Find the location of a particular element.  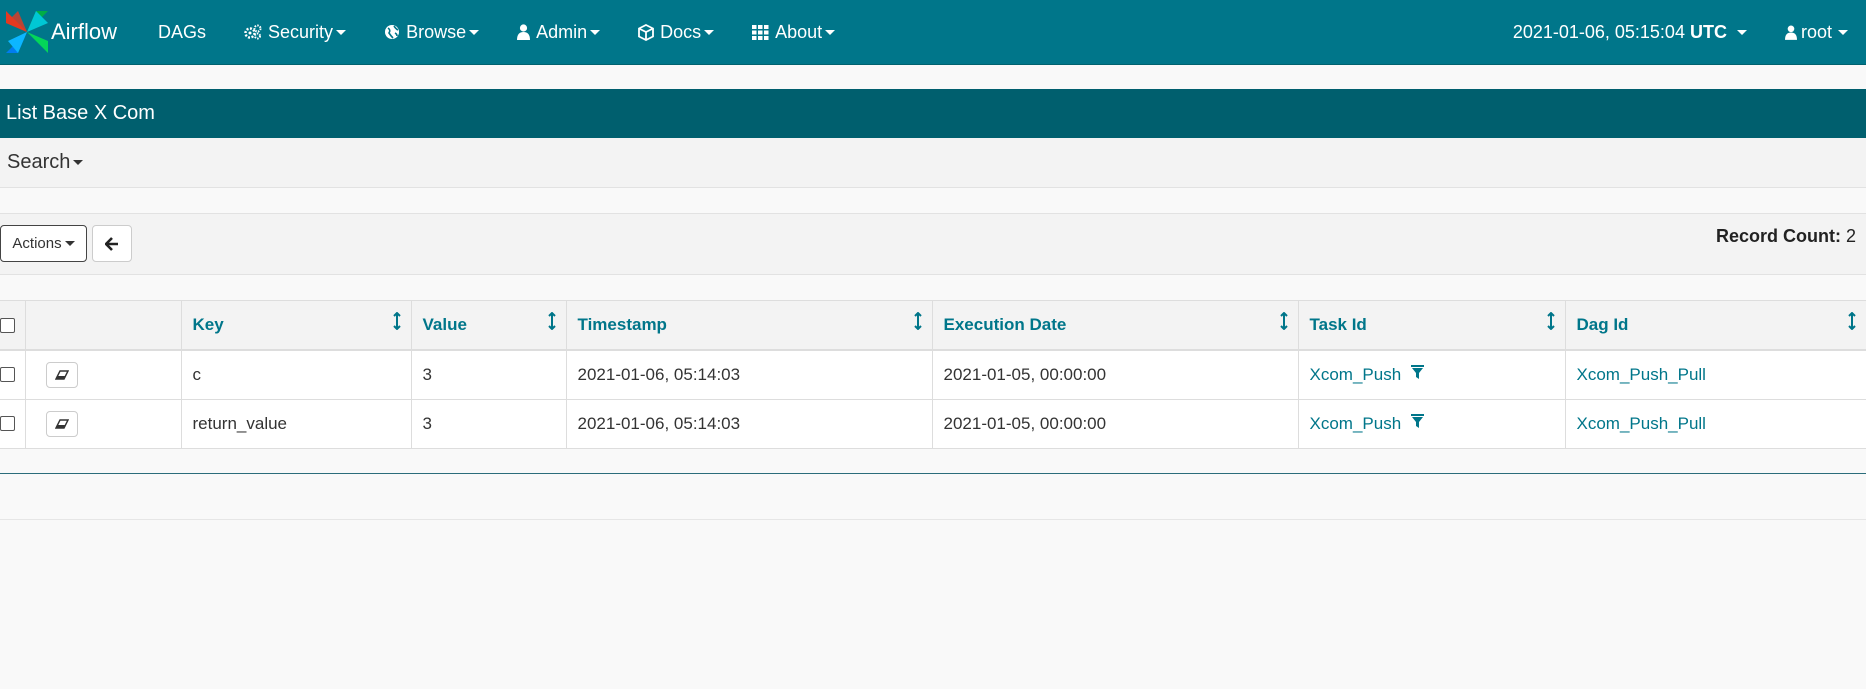

nav-admin-label: Admin is located at coordinates (562, 31).